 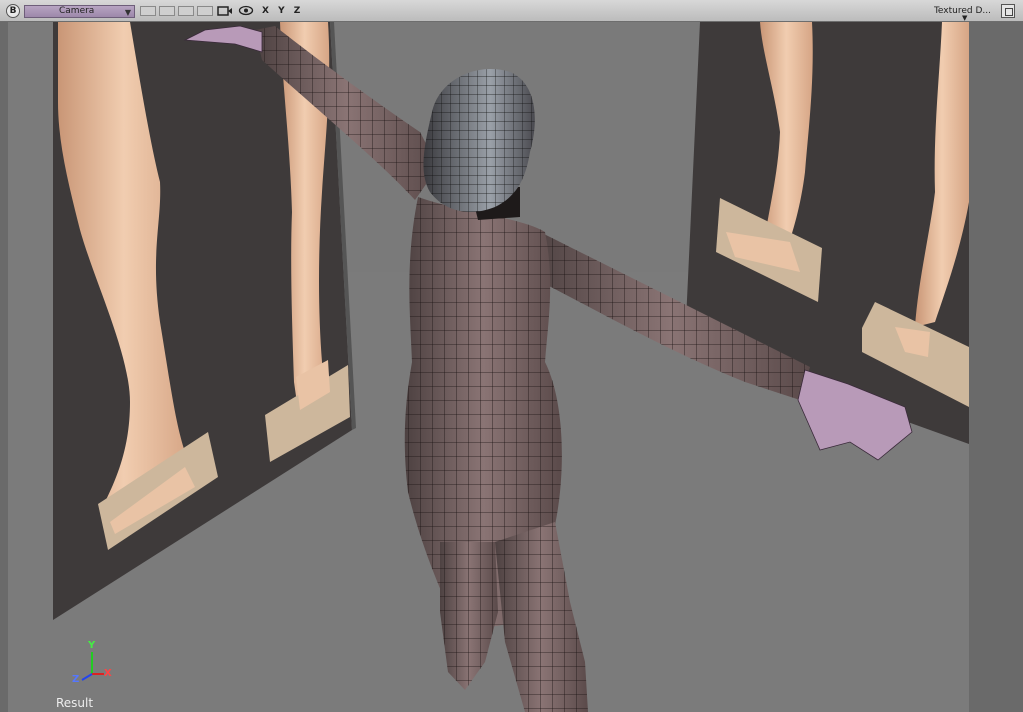 I want to click on result-label: Result, so click(x=75, y=703).